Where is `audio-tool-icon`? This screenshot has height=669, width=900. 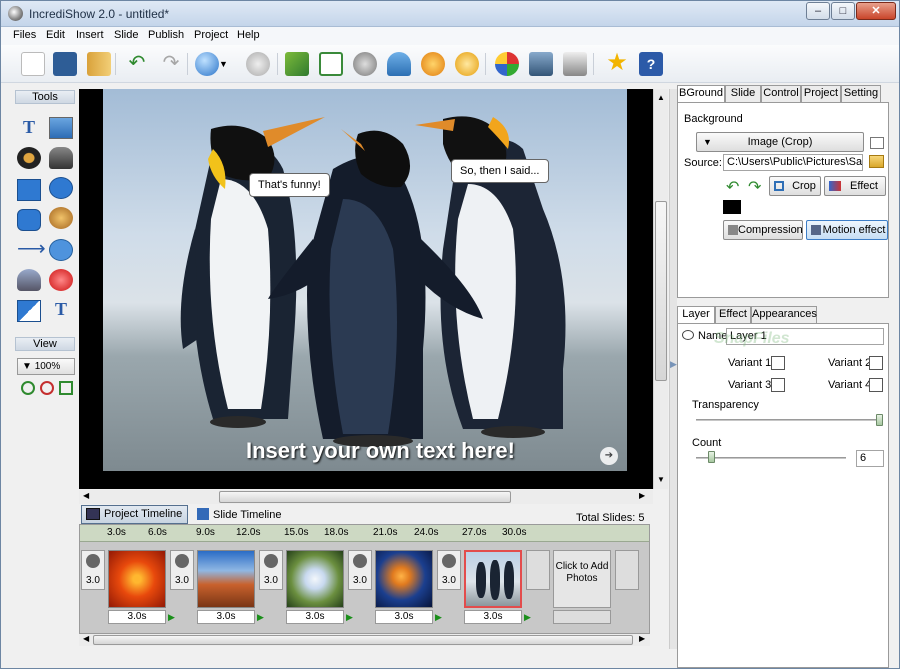 audio-tool-icon is located at coordinates (29, 158).